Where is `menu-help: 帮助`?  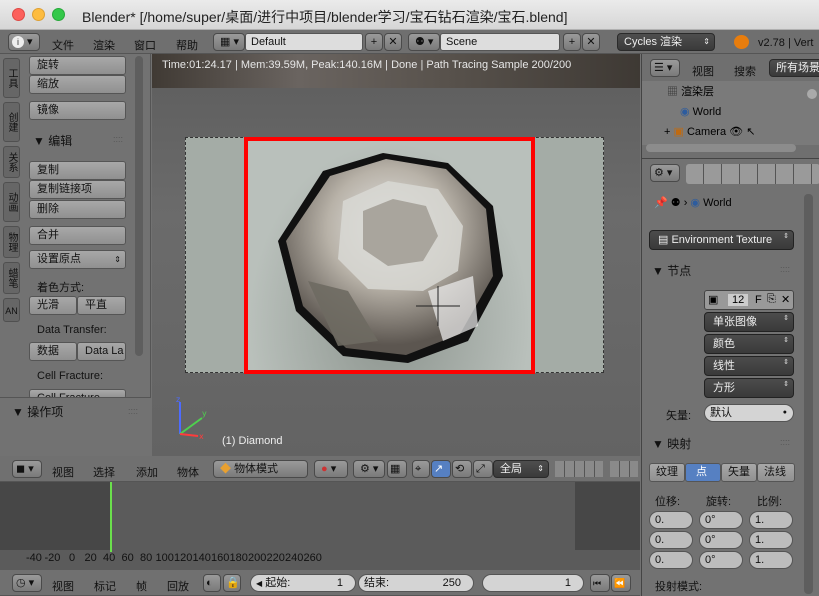
menu-help: 帮助 is located at coordinates (187, 45).